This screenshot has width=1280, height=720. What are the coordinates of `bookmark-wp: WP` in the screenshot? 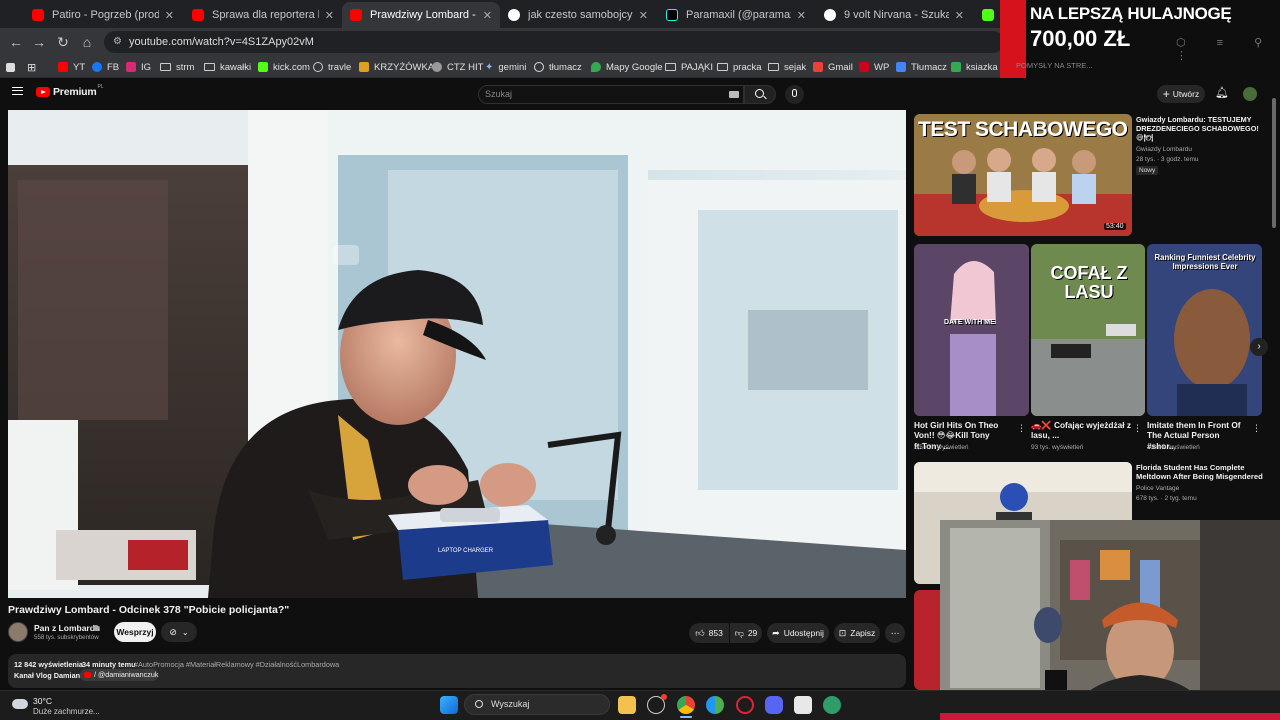 It's located at (874, 67).